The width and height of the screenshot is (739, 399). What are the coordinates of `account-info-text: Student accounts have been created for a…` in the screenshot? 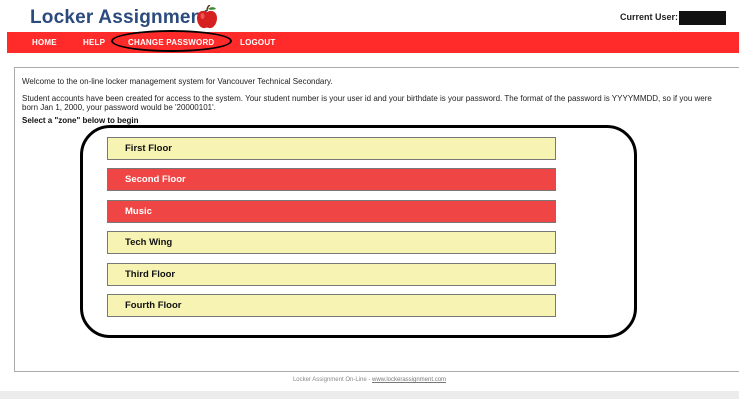 It's located at (367, 103).